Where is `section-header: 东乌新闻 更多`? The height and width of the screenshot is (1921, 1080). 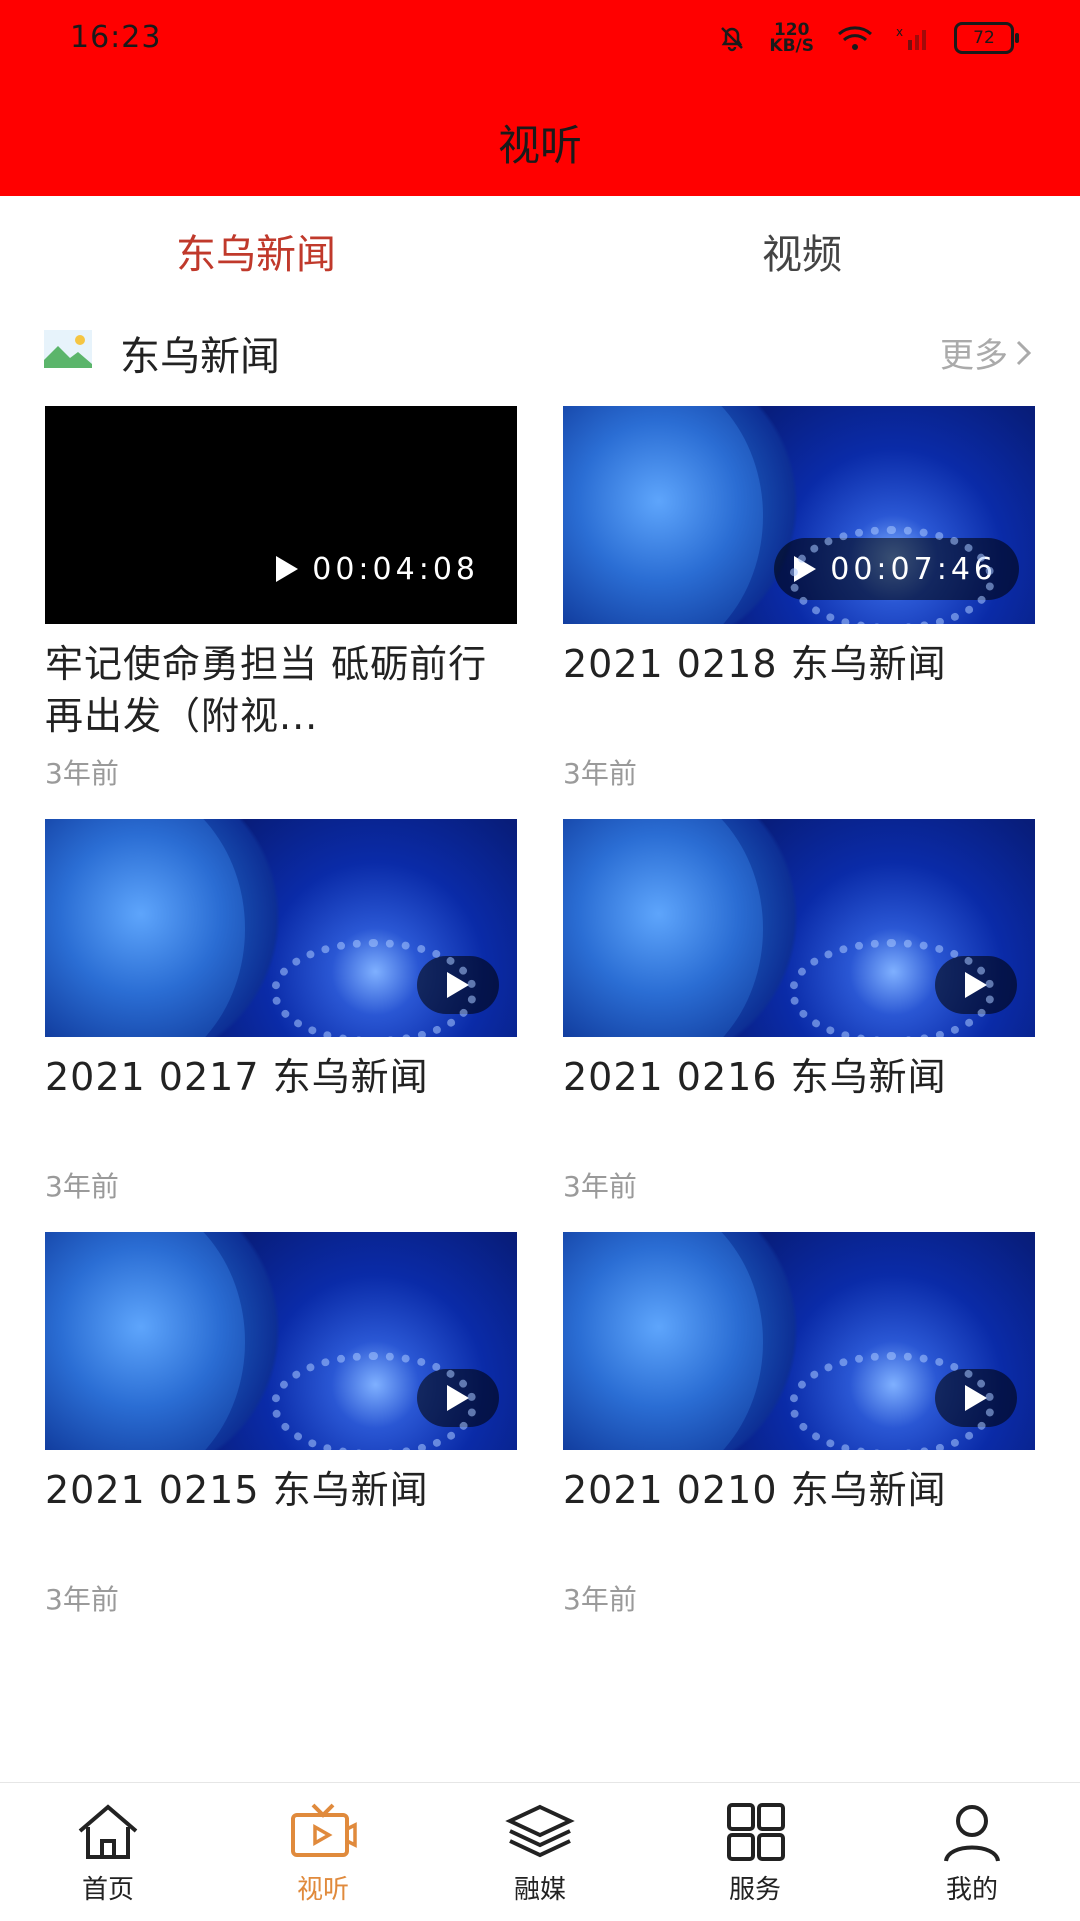 section-header: 东乌新闻 更多 is located at coordinates (539, 352).